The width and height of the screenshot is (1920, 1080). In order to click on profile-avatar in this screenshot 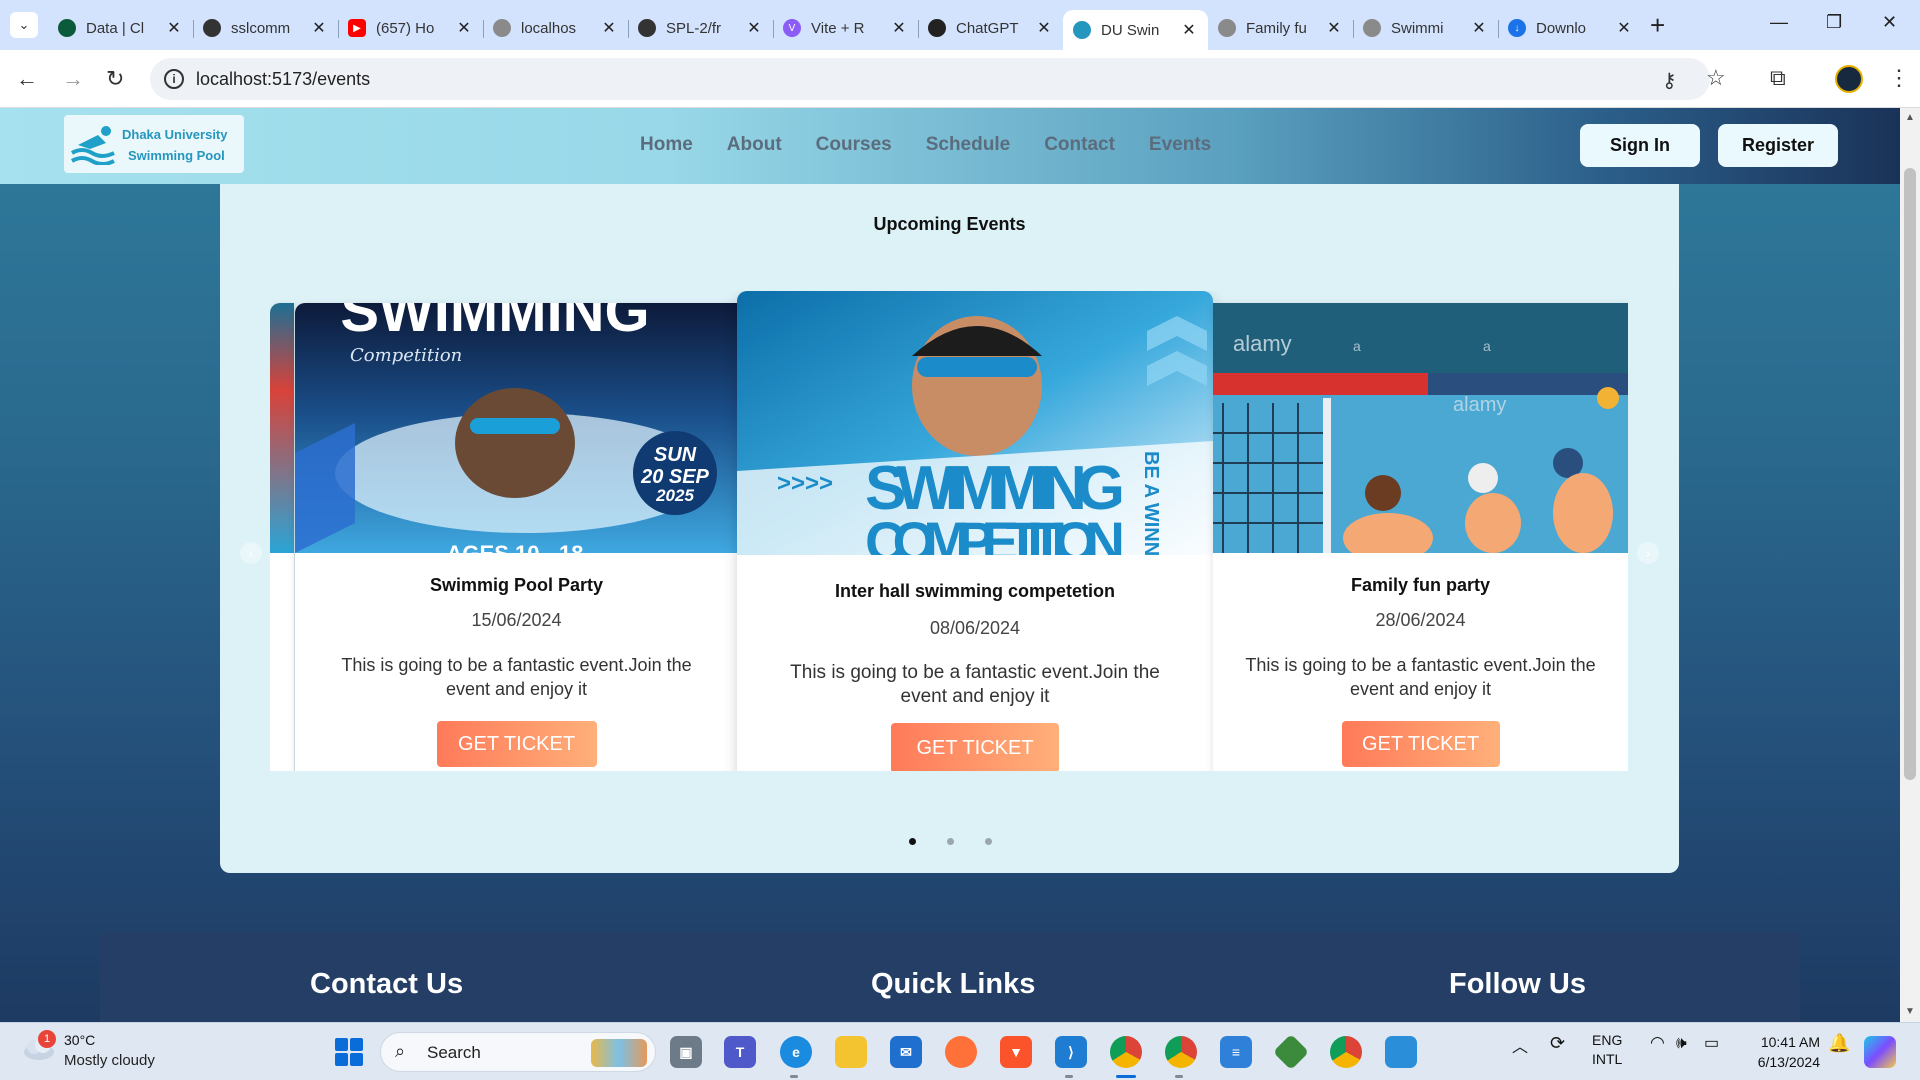, I will do `click(1849, 79)`.